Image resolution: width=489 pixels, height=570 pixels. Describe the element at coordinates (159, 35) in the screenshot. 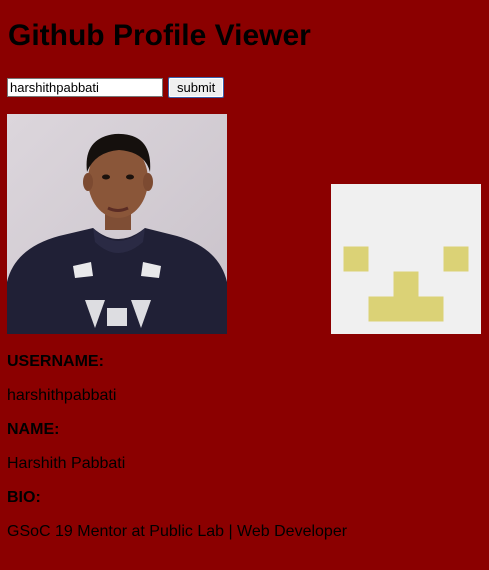

I see `app-title: Github Profile Viewer` at that location.